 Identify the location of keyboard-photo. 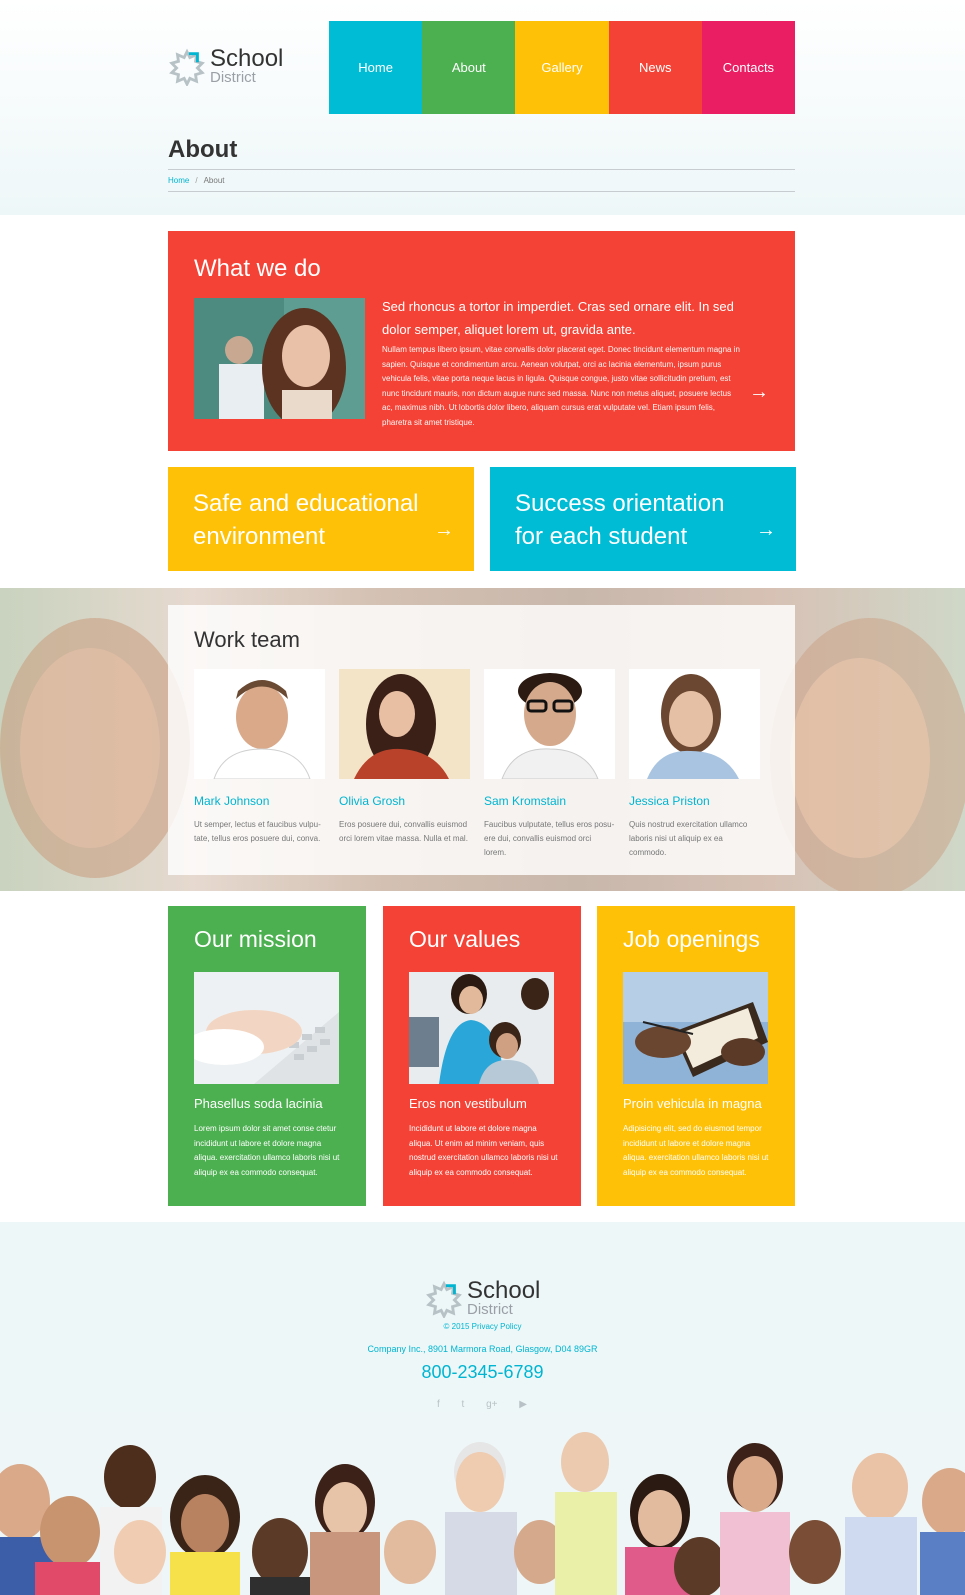
(266, 1028).